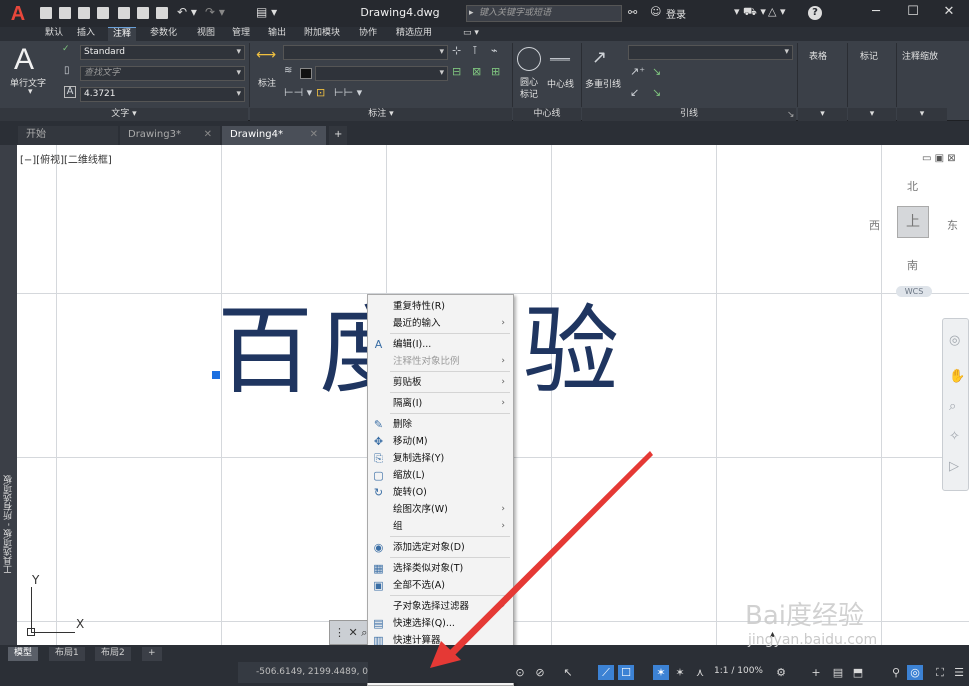 This screenshot has height=686, width=969. Describe the element at coordinates (952, 406) in the screenshot. I see `zoom-extents-icon: ⌕` at that location.